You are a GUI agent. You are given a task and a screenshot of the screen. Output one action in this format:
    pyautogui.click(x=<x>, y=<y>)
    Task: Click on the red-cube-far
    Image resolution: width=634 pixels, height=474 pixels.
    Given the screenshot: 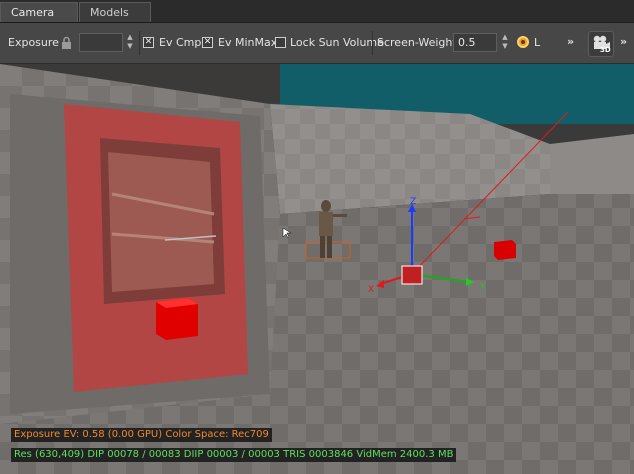 What is the action you would take?
    pyautogui.click(x=505, y=250)
    